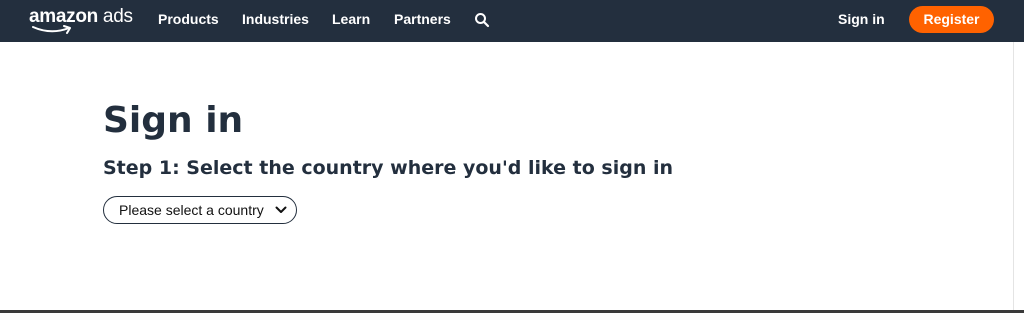 This screenshot has width=1024, height=313. What do you see at coordinates (422, 19) in the screenshot?
I see `nav-partners: Partners` at bounding box center [422, 19].